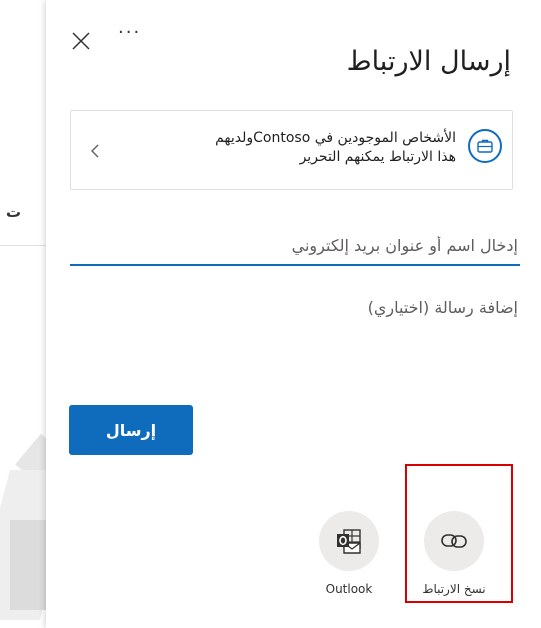 The image size is (541, 628). I want to click on briefcase-icon, so click(485, 146).